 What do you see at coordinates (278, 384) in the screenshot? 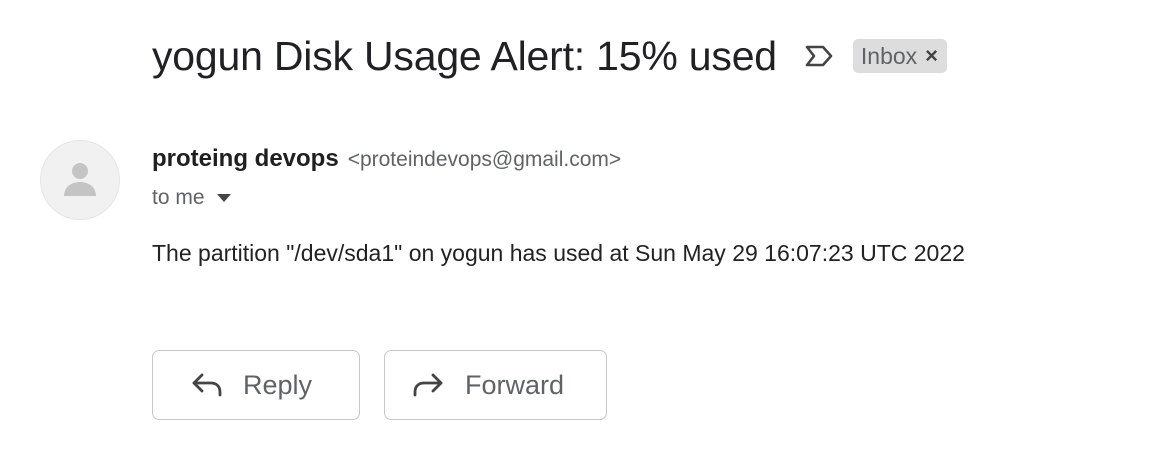
I see `reply-button-label: Reply` at bounding box center [278, 384].